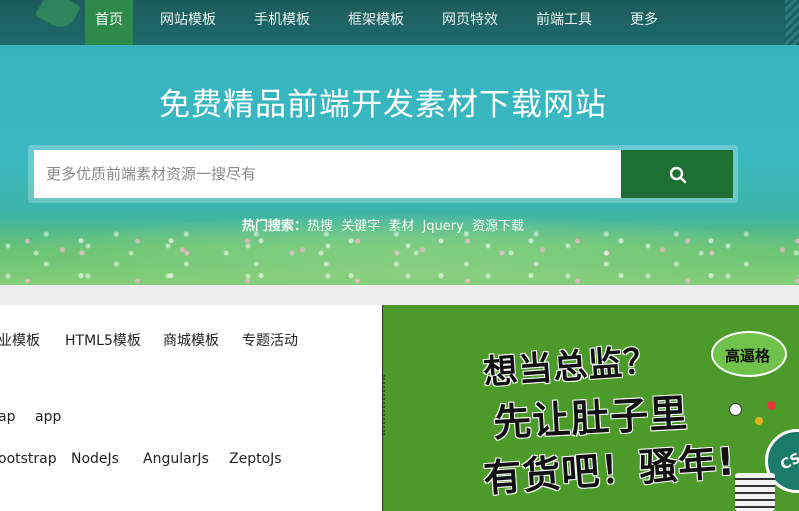 Image resolution: width=799 pixels, height=511 pixels. I want to click on nav-website-templates: 网站模板, so click(188, 22).